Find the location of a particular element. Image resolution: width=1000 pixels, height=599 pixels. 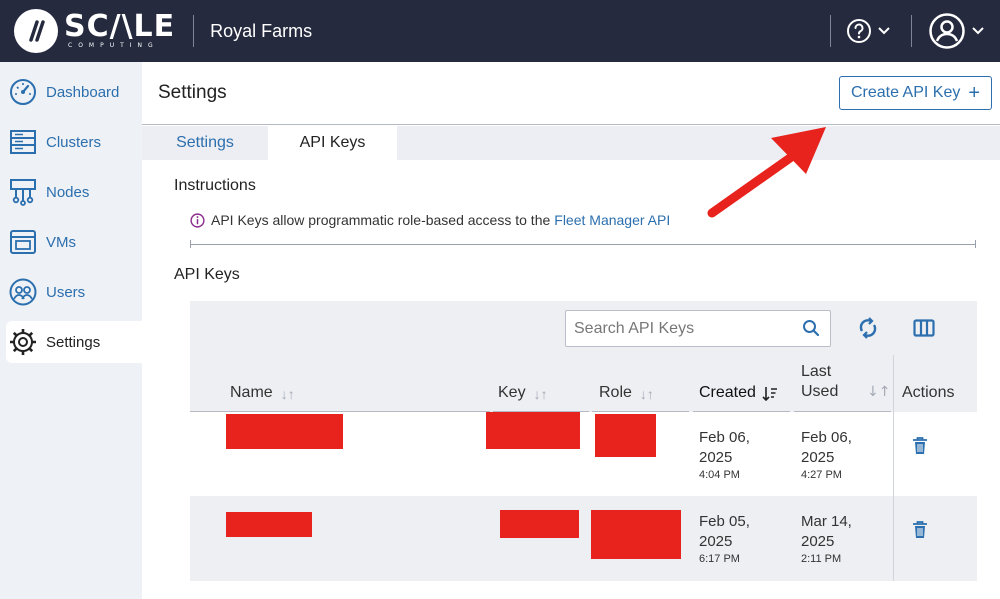

sidebar-item-dashboard: Dashboard is located at coordinates (74, 92).